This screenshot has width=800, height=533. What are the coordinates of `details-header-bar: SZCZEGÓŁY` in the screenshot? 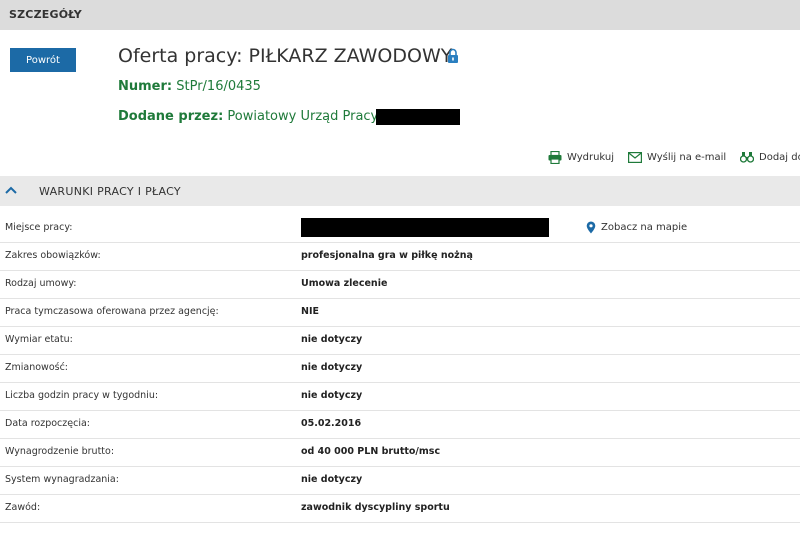 It's located at (400, 15).